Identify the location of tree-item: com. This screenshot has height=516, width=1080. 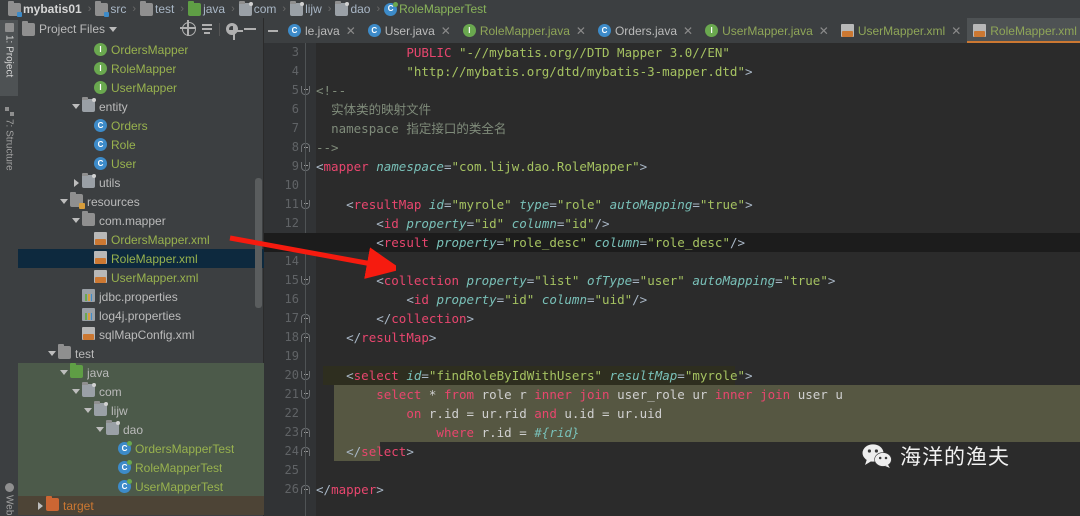
(141, 391).